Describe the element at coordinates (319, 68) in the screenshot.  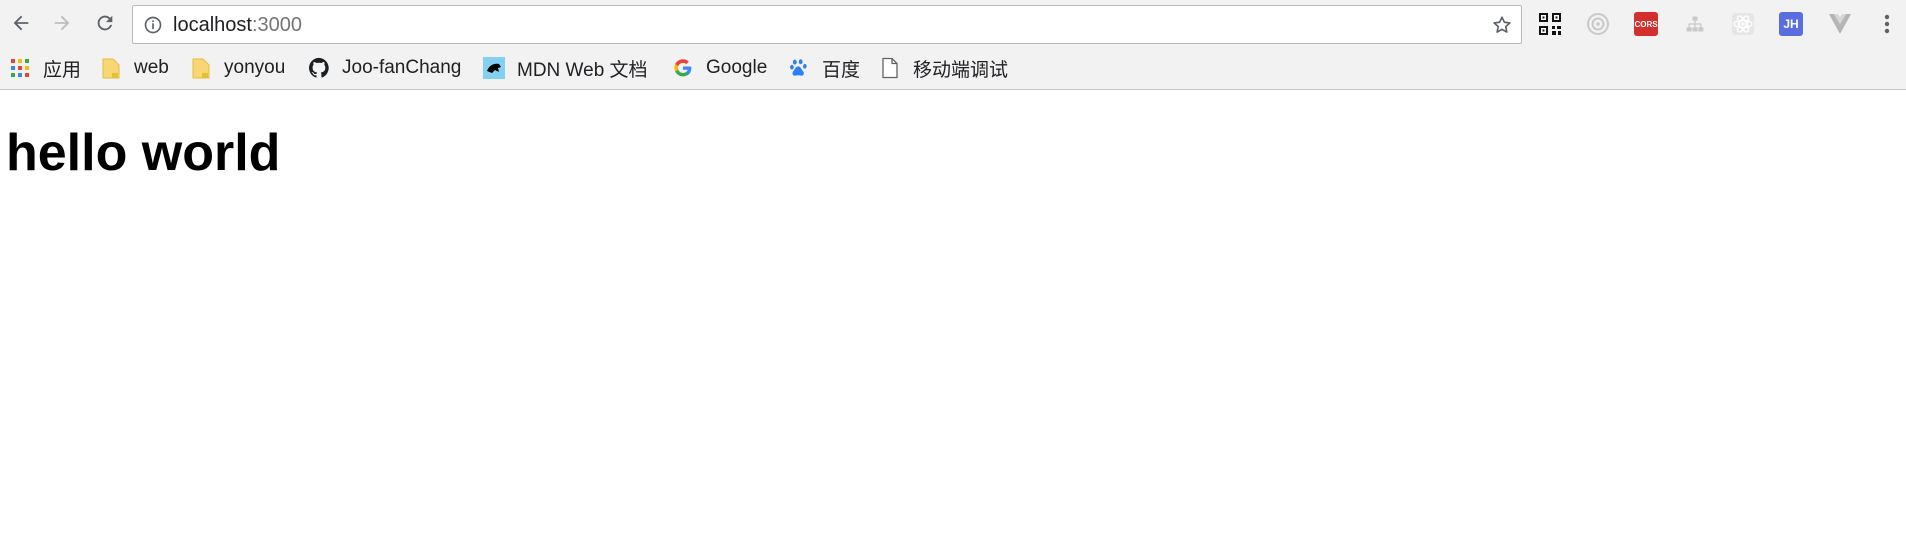
I see `github-icon` at that location.